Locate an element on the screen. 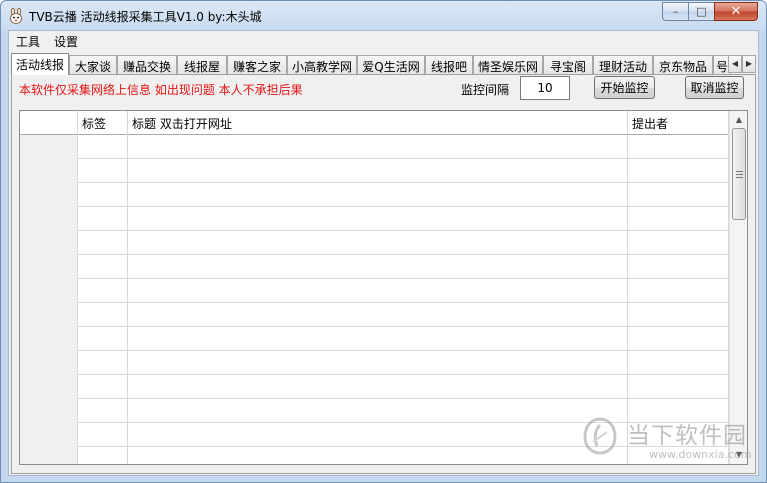 This screenshot has height=483, width=767. scroll-thumb is located at coordinates (739, 174).